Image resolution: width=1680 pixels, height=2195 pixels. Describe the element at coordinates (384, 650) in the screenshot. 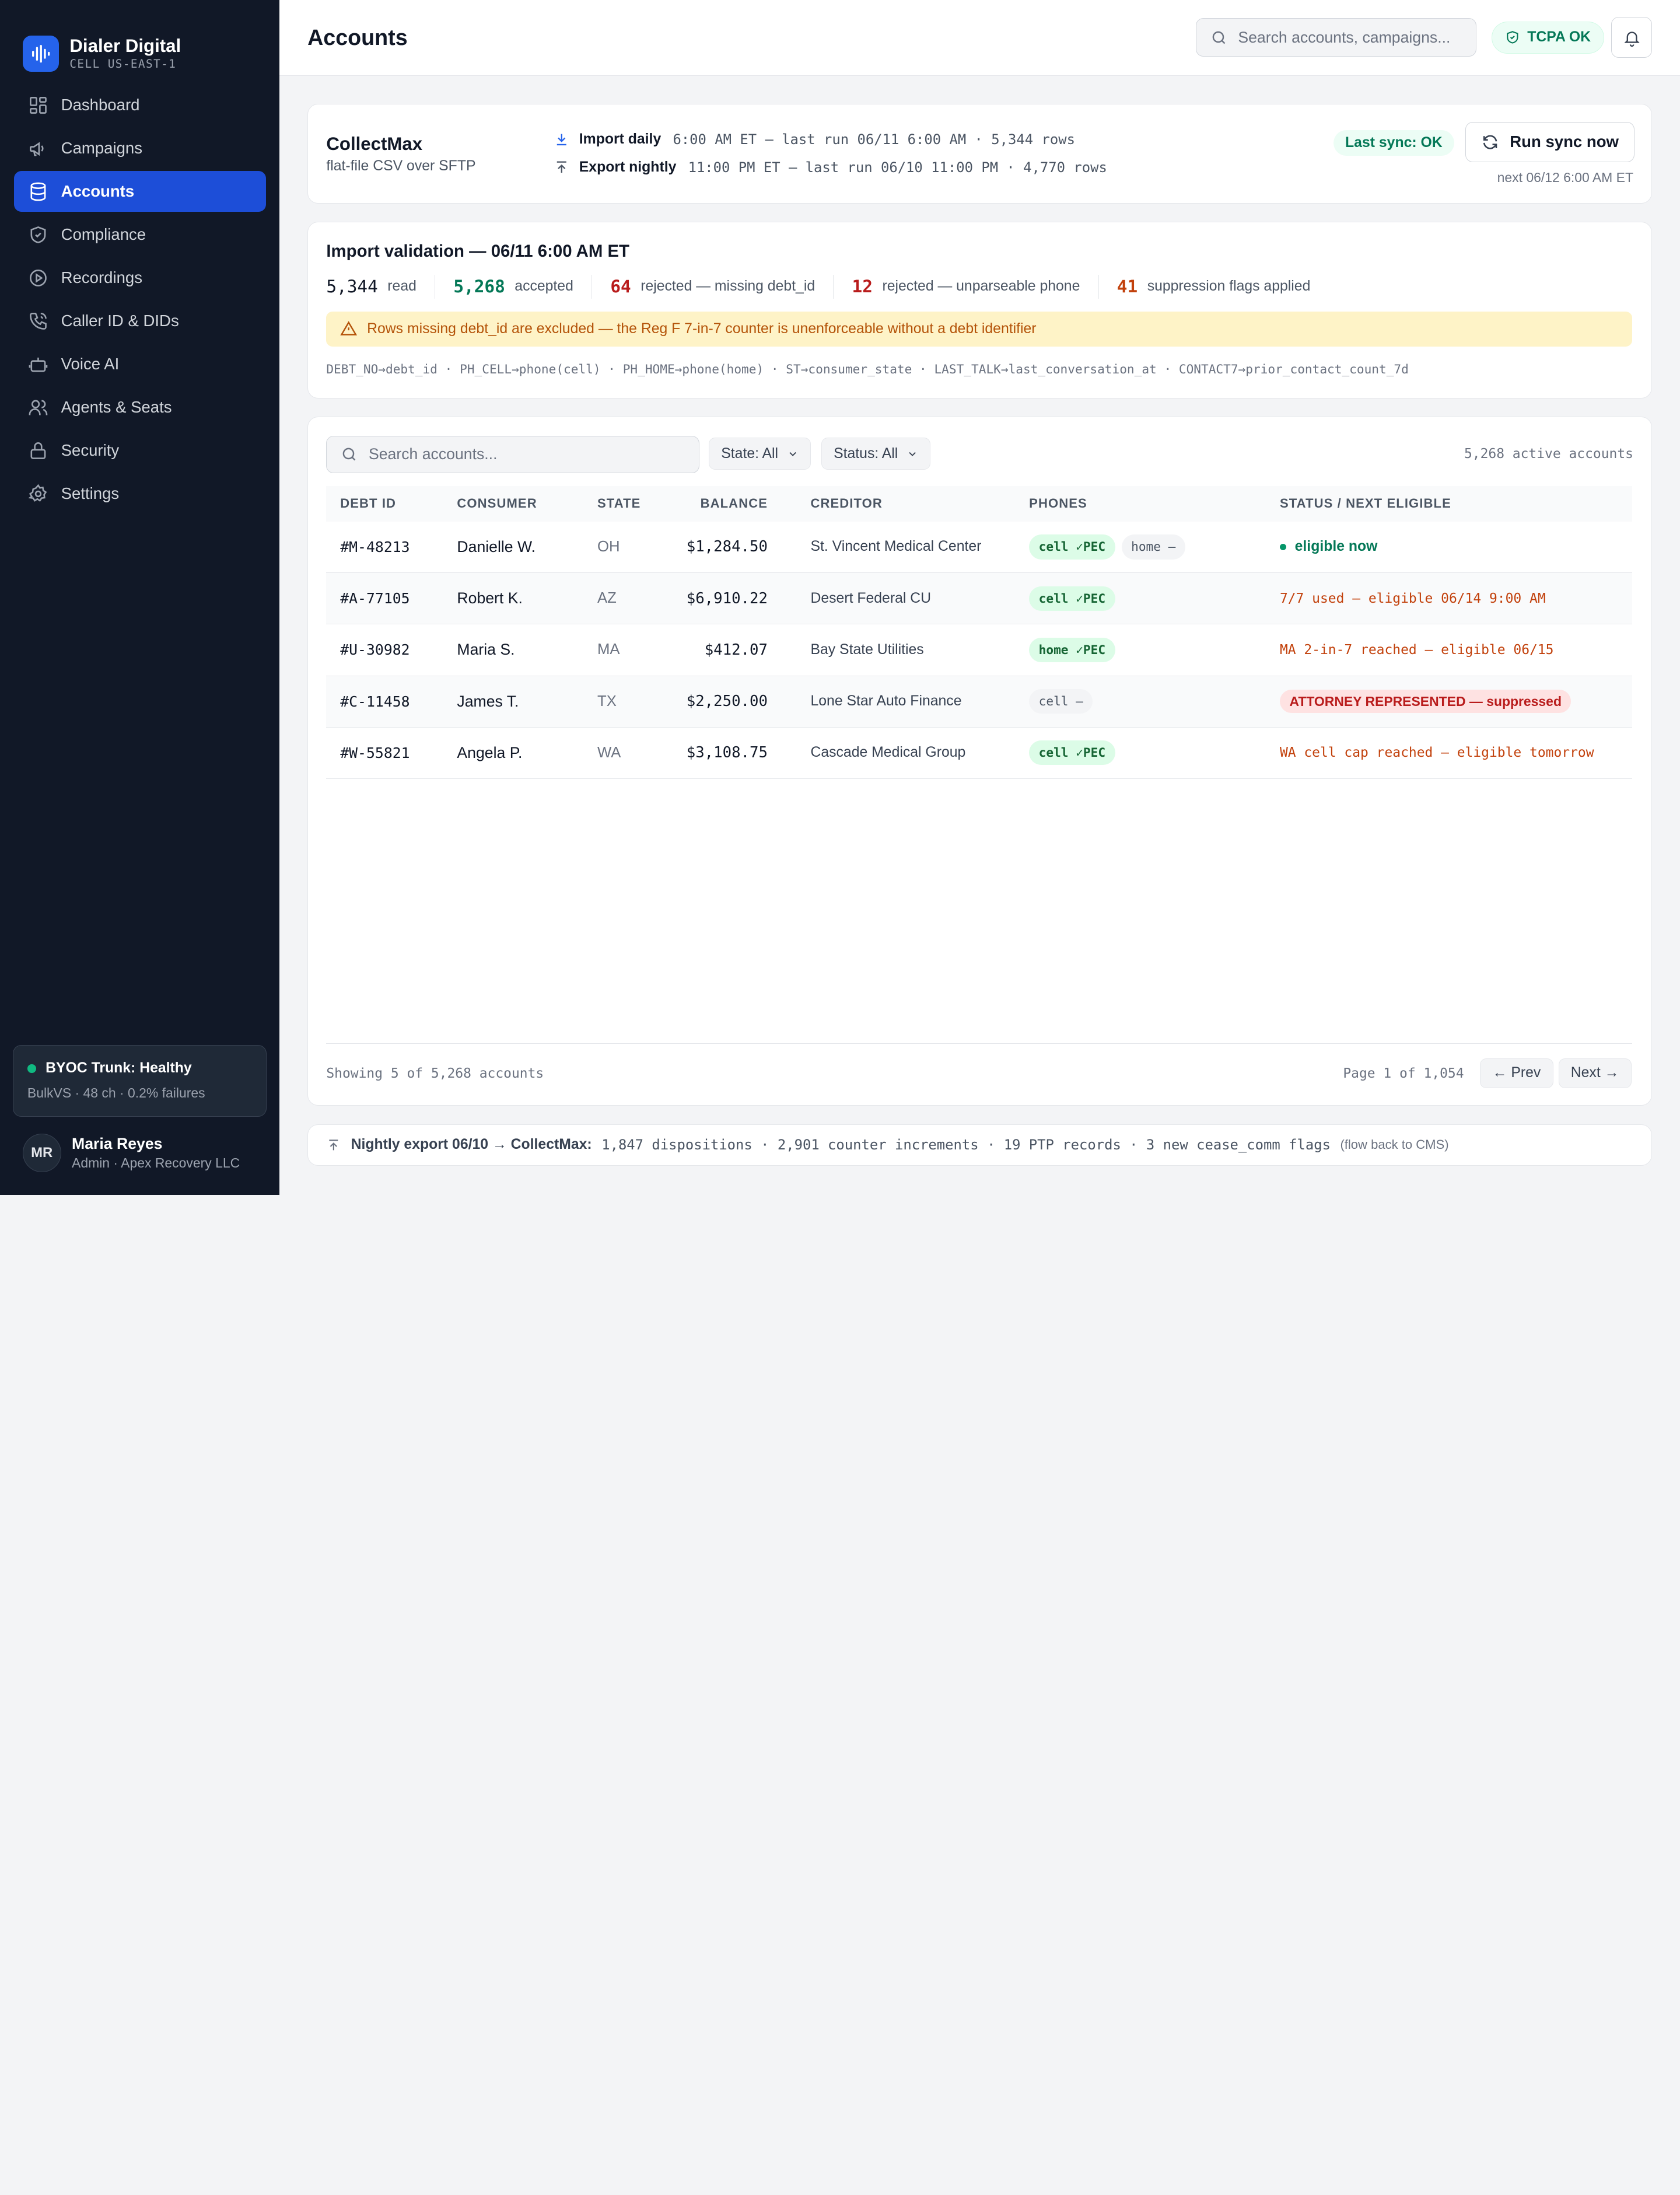

I see `cell-debt-id: #U-30982` at that location.